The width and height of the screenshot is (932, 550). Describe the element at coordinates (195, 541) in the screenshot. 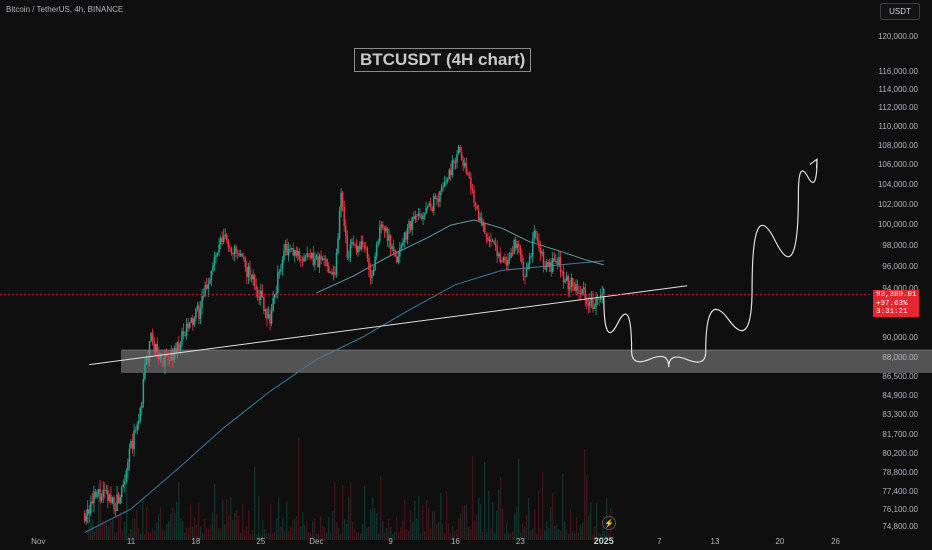

I see `x-tick-label: 18` at that location.